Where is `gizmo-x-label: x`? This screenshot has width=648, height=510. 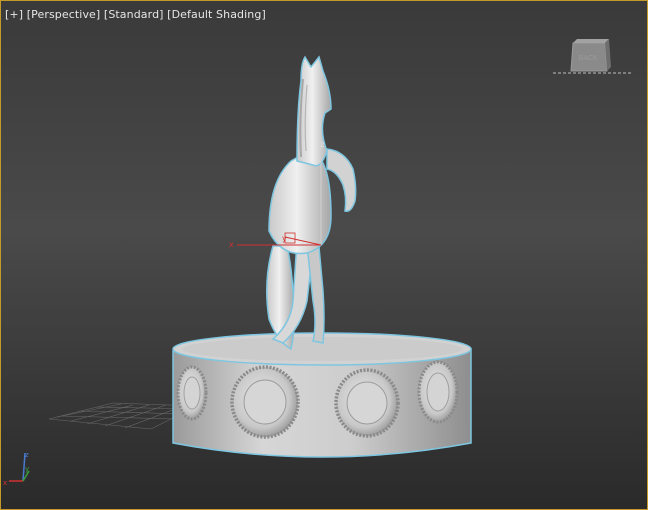 gizmo-x-label: x is located at coordinates (231, 244).